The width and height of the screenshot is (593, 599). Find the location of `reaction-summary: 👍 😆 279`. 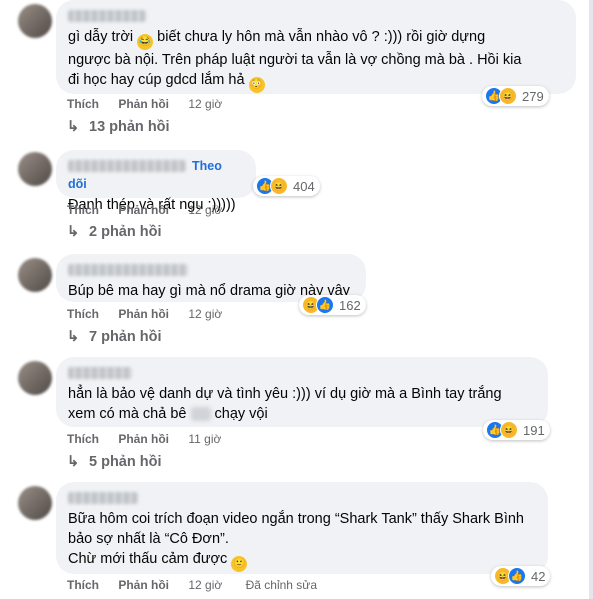

reaction-summary: 👍 😆 279 is located at coordinates (515, 96).